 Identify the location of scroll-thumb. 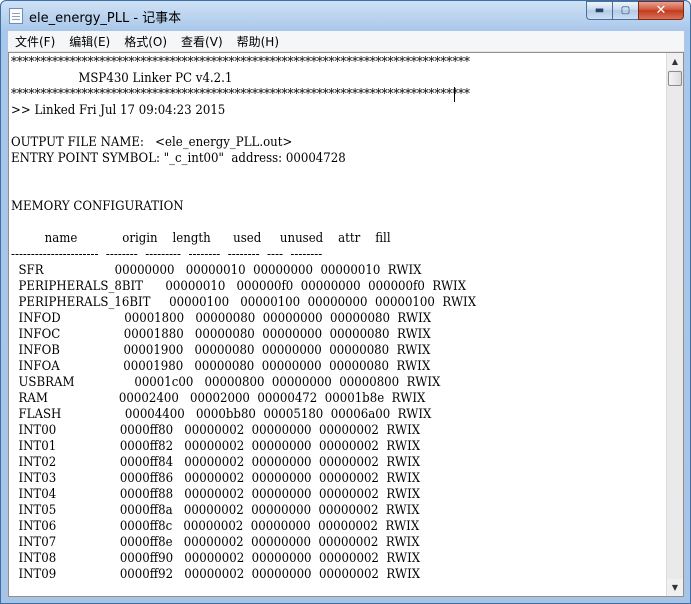
(675, 78).